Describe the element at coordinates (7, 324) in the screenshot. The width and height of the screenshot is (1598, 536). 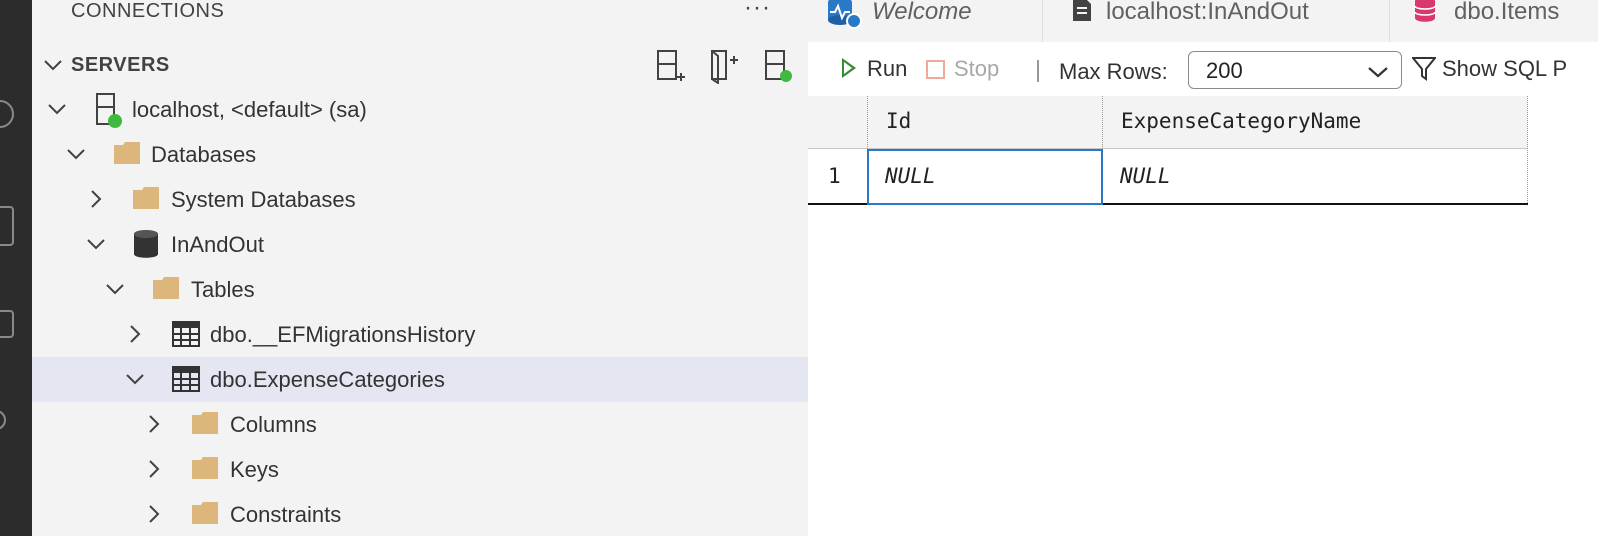
I see `activity-search-icon` at that location.